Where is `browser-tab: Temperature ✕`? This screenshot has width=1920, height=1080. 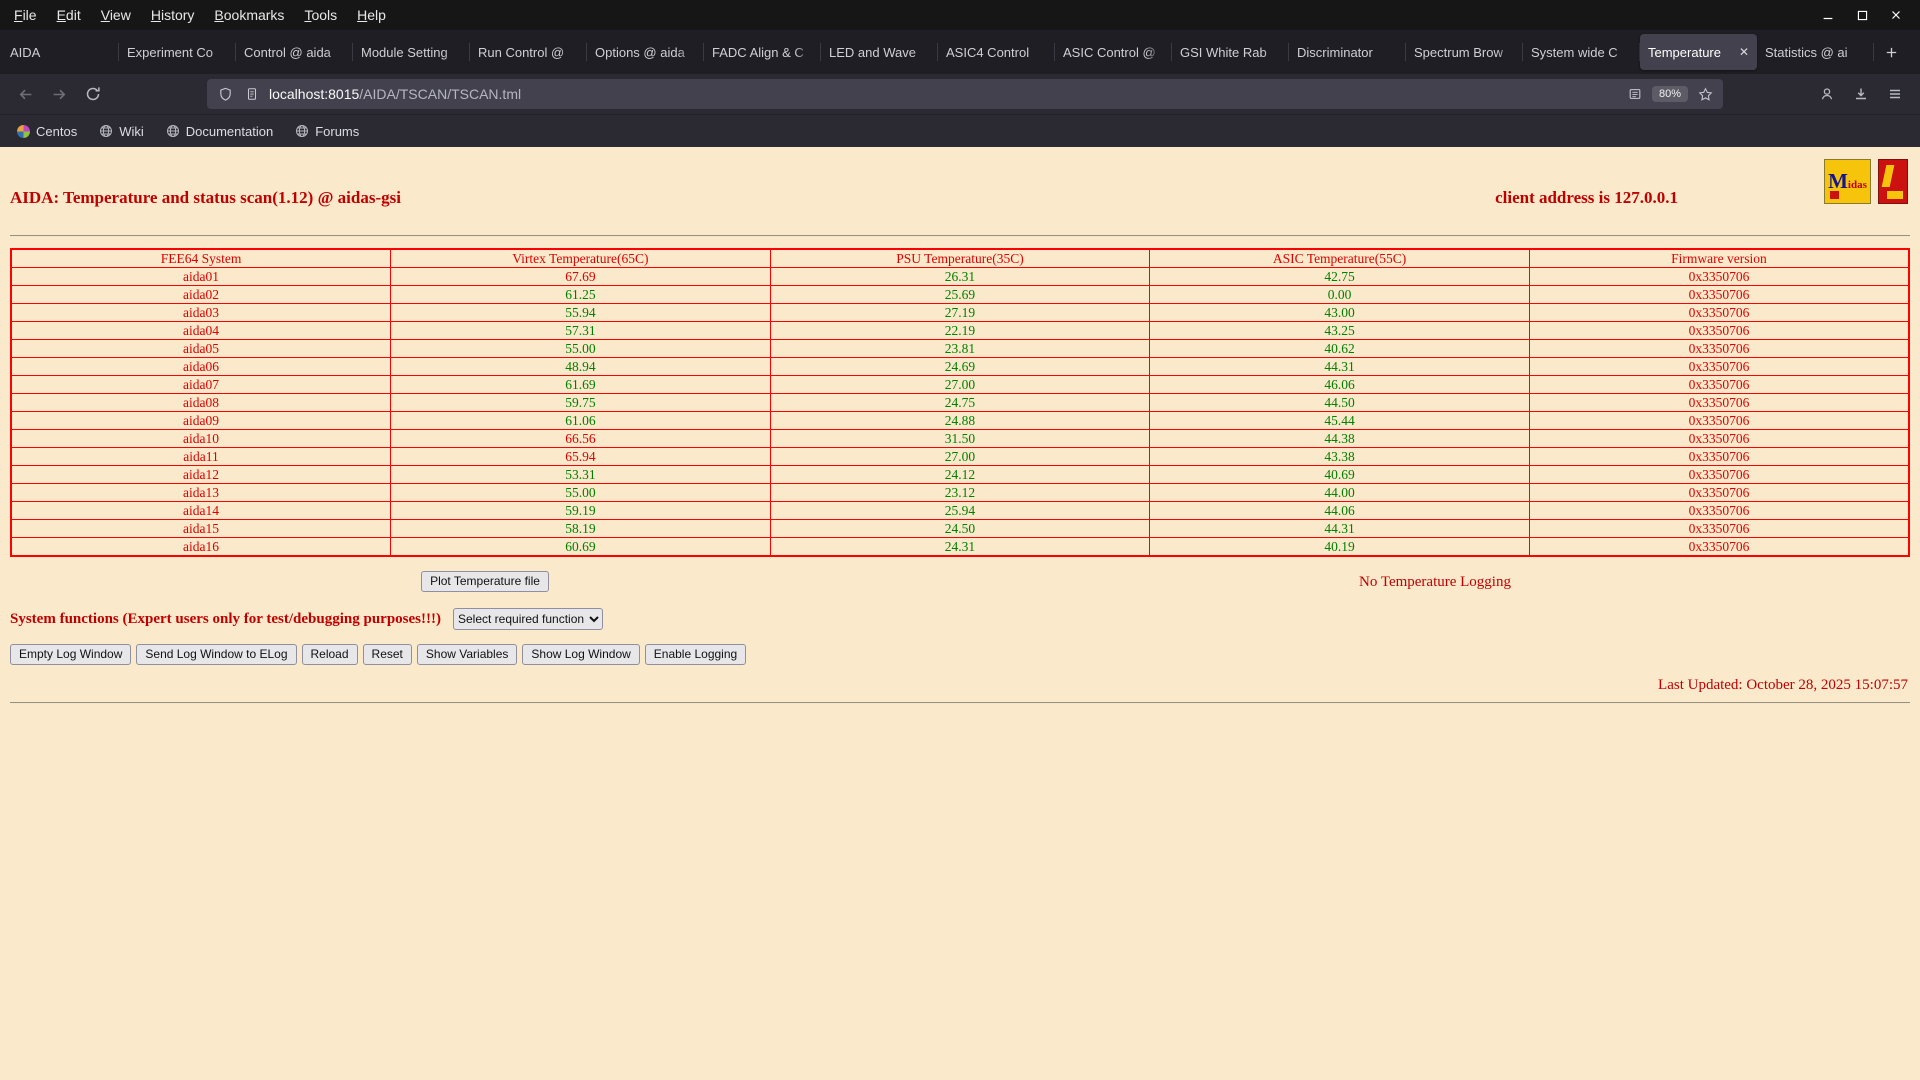
browser-tab: Temperature ✕ is located at coordinates (1698, 52).